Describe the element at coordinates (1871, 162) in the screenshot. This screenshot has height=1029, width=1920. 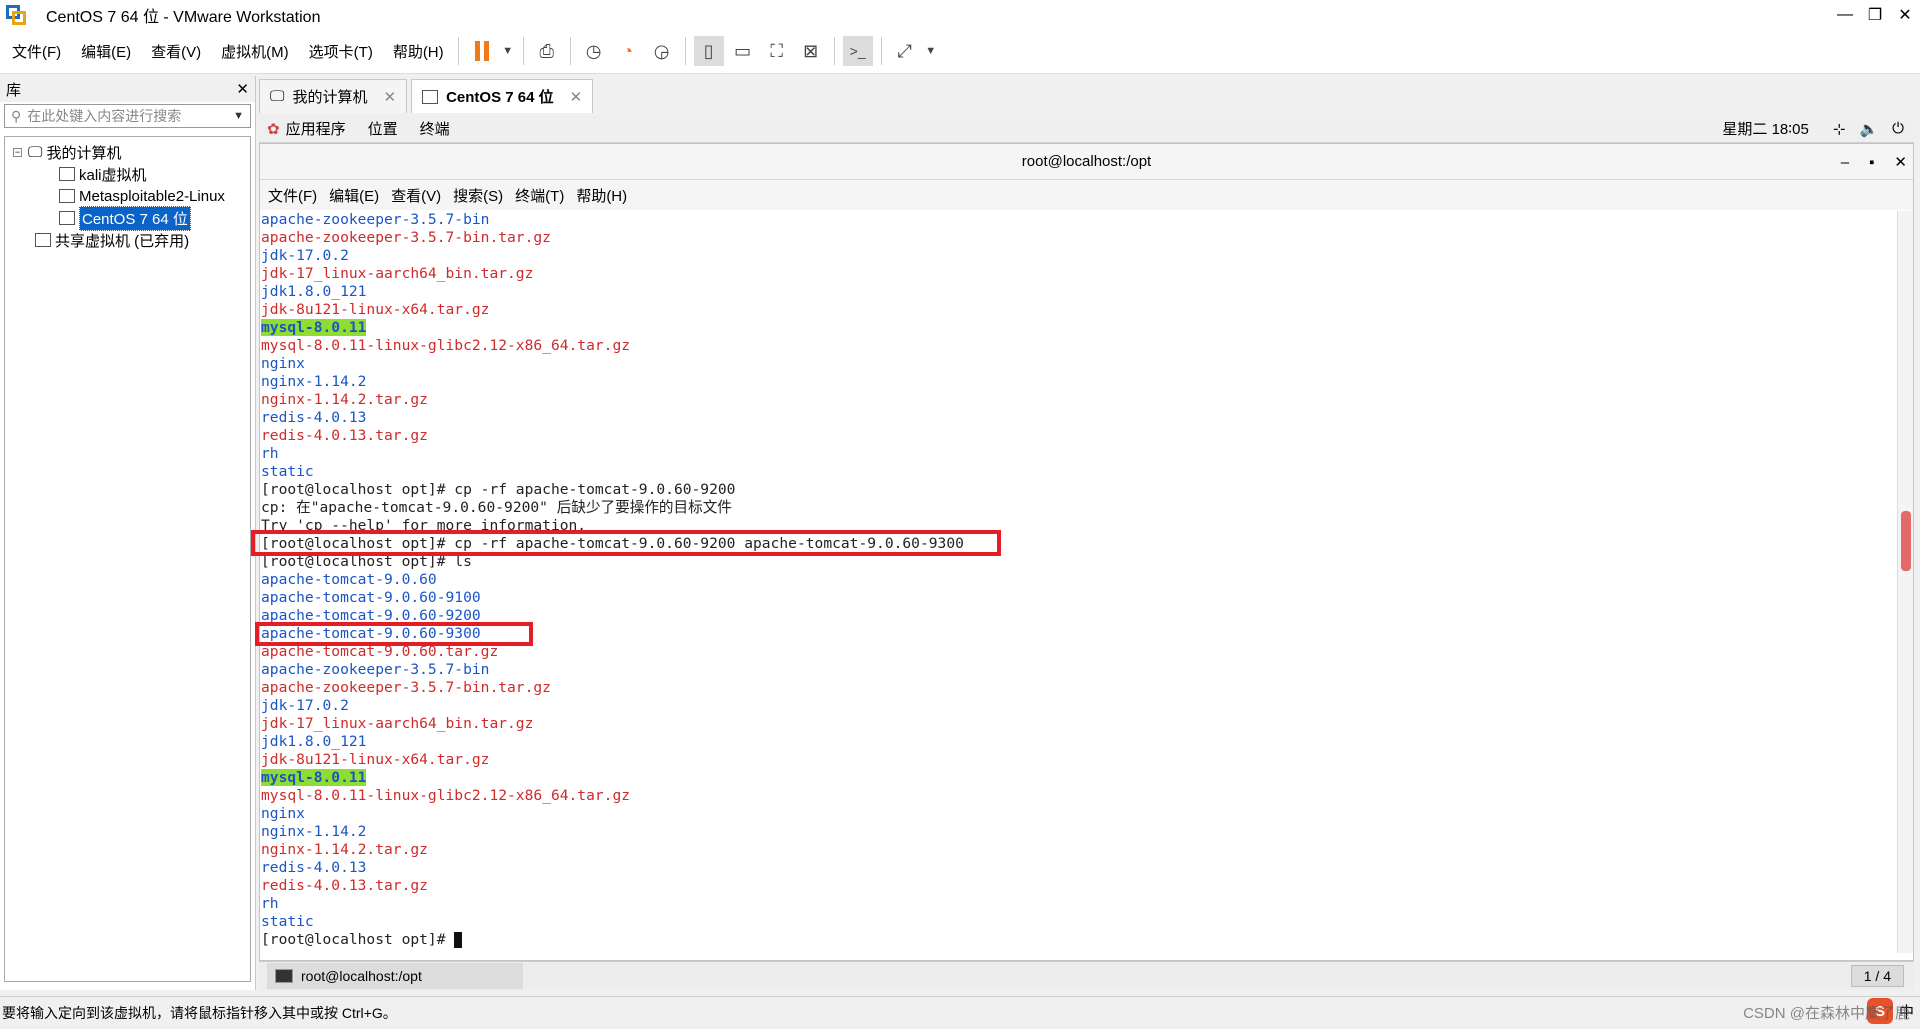
I see `maximize-icon: ▪` at that location.